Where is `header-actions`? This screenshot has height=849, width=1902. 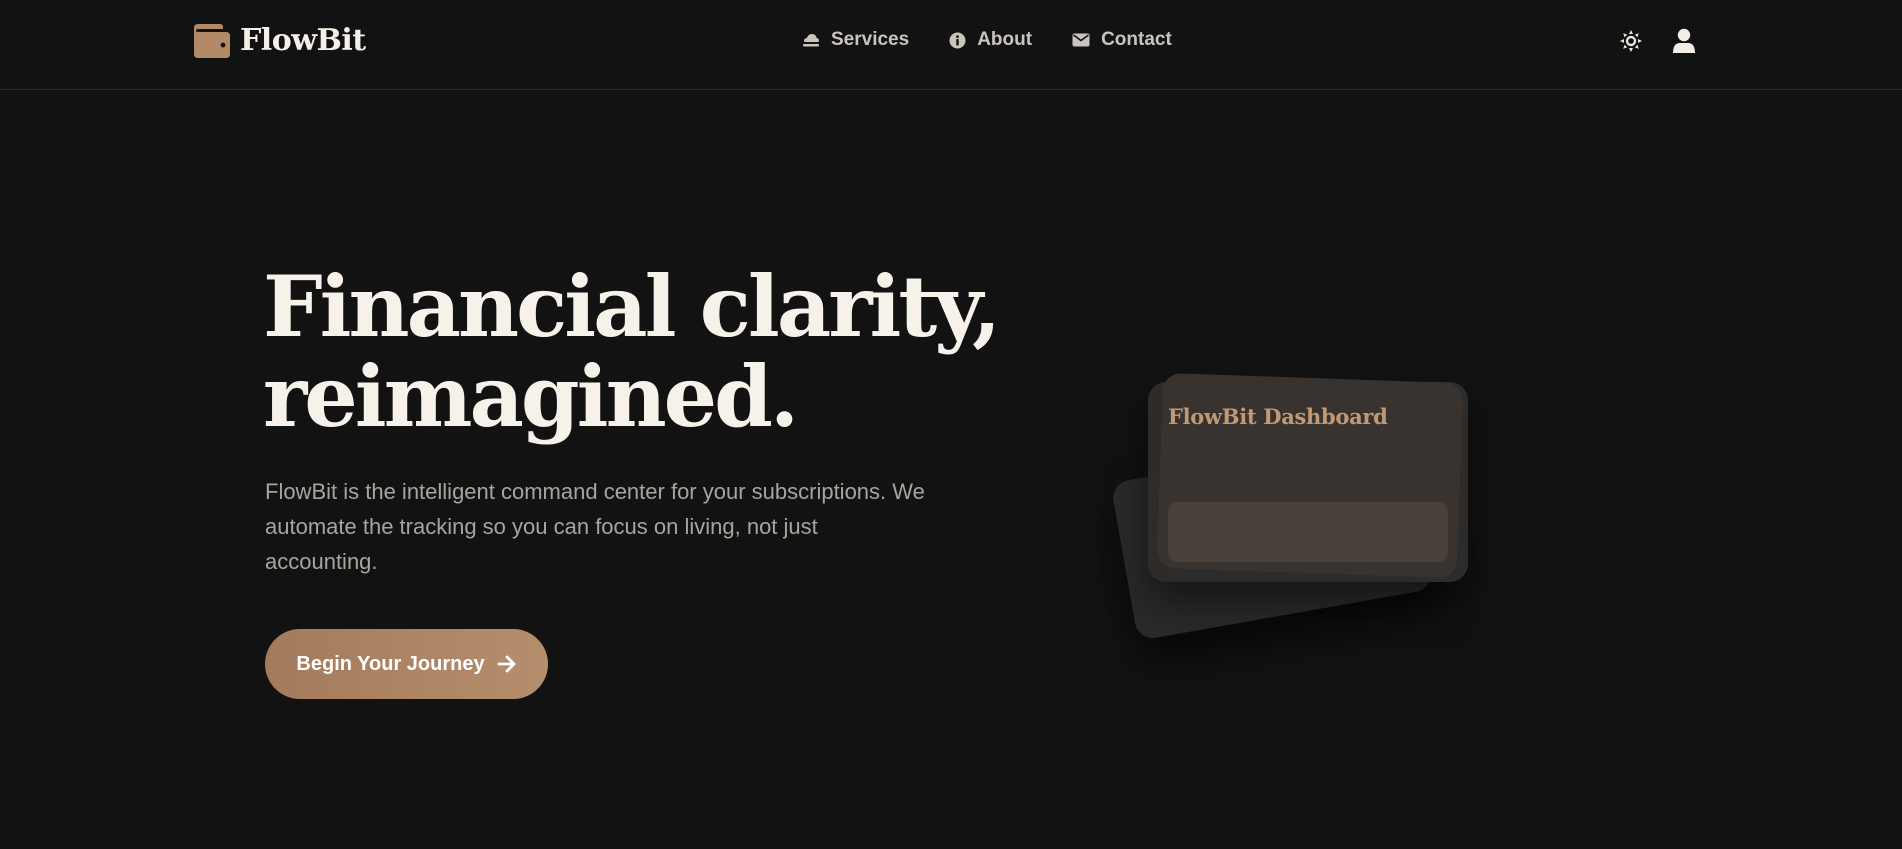 header-actions is located at coordinates (1658, 41).